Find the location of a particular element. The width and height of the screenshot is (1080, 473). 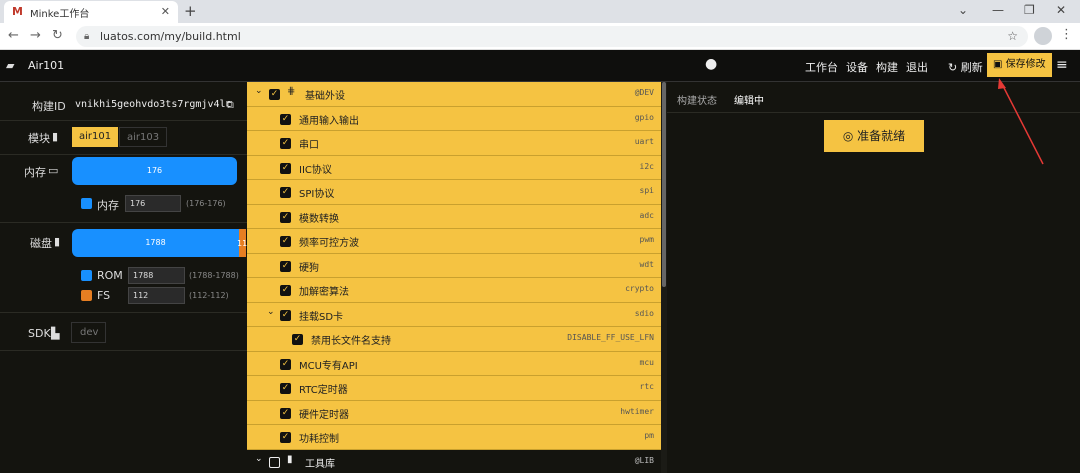

memory-legend-label: 内存 is located at coordinates (108, 205).